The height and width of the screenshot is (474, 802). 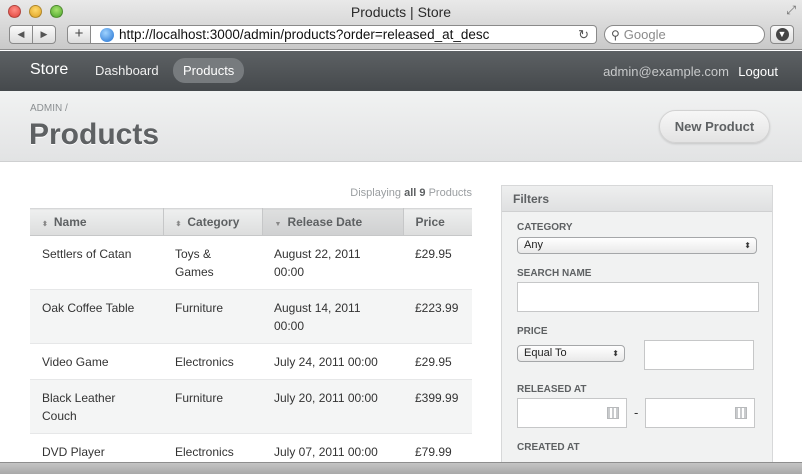 What do you see at coordinates (644, 34) in the screenshot?
I see `search-placeholder: Google` at bounding box center [644, 34].